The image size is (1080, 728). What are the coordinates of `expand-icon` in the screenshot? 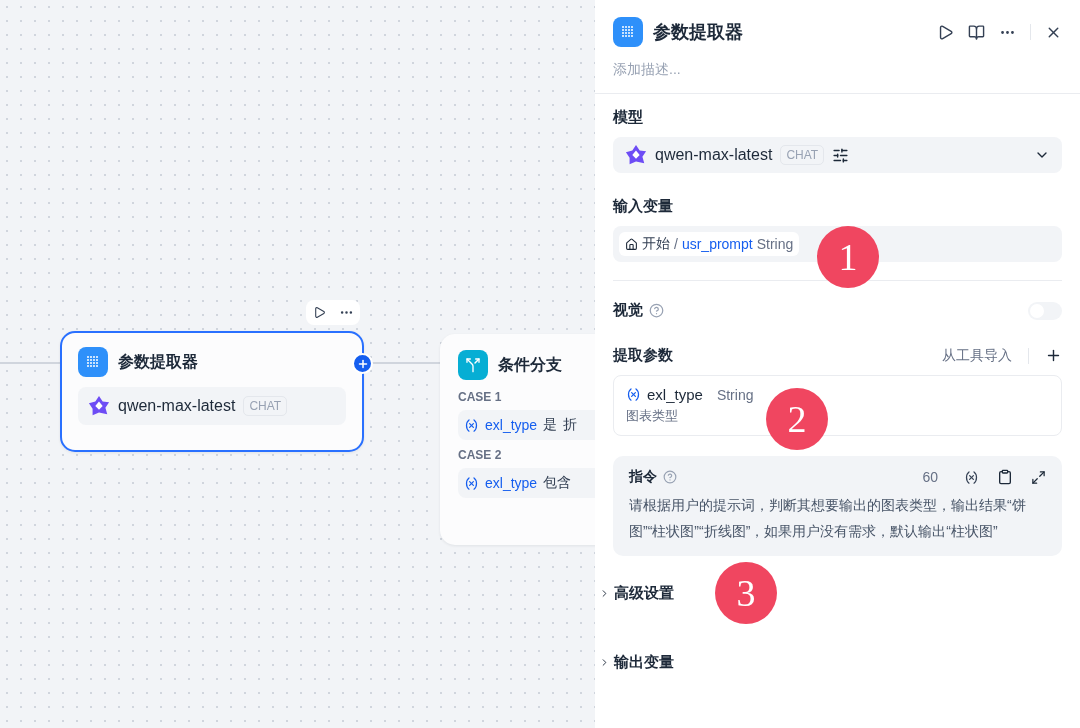 It's located at (1038, 477).